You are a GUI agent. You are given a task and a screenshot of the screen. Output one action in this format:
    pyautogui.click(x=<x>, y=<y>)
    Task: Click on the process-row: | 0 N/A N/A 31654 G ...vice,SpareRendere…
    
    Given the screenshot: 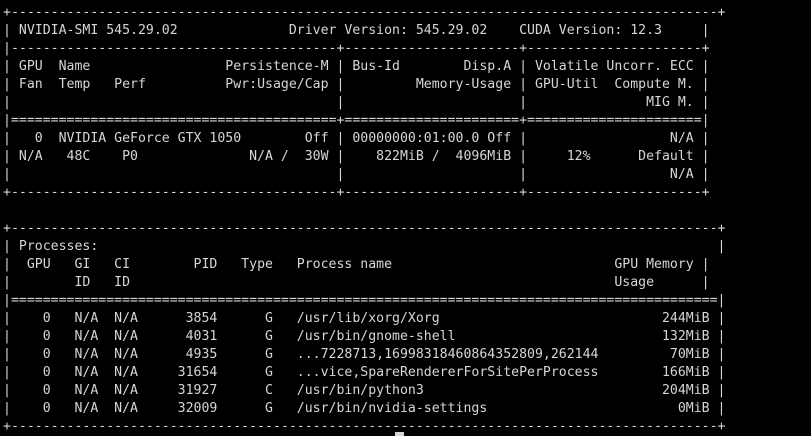 What is the action you would take?
    pyautogui.click(x=364, y=372)
    